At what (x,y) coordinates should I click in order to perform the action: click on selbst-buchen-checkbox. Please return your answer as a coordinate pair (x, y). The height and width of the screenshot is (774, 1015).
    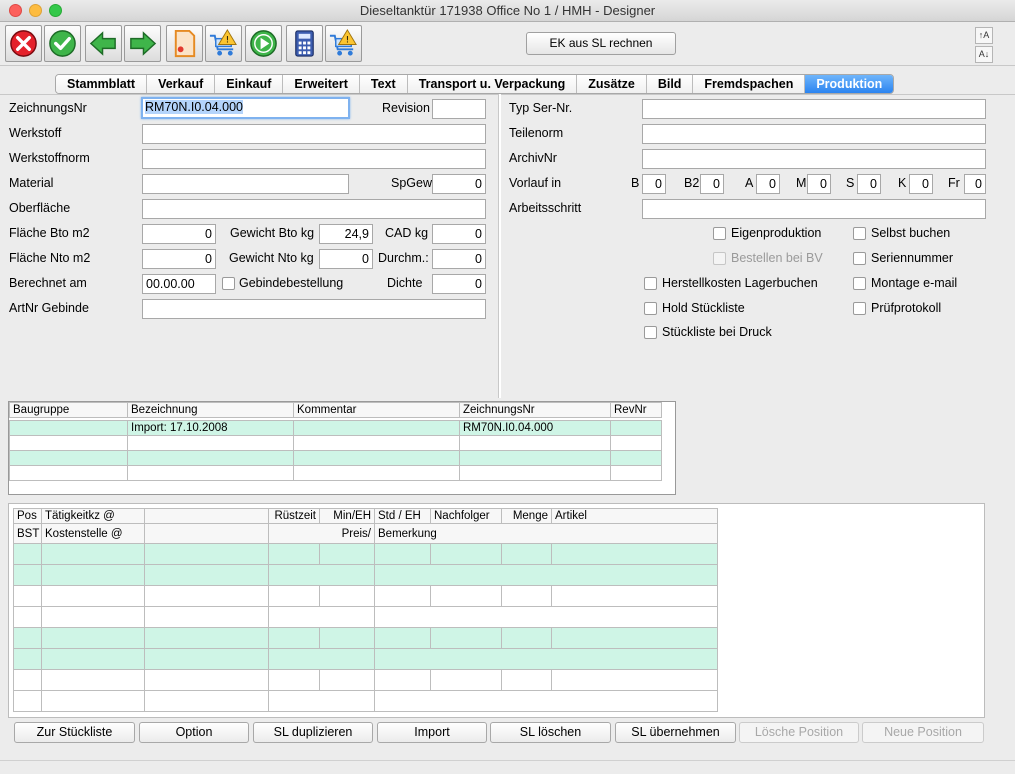
    Looking at the image, I should click on (859, 233).